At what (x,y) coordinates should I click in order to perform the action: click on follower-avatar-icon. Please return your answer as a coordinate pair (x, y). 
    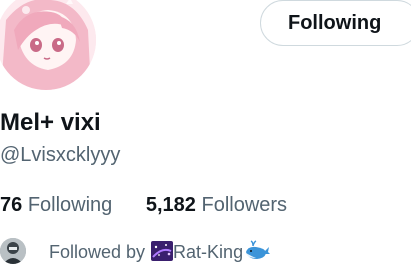
    Looking at the image, I should click on (13, 251).